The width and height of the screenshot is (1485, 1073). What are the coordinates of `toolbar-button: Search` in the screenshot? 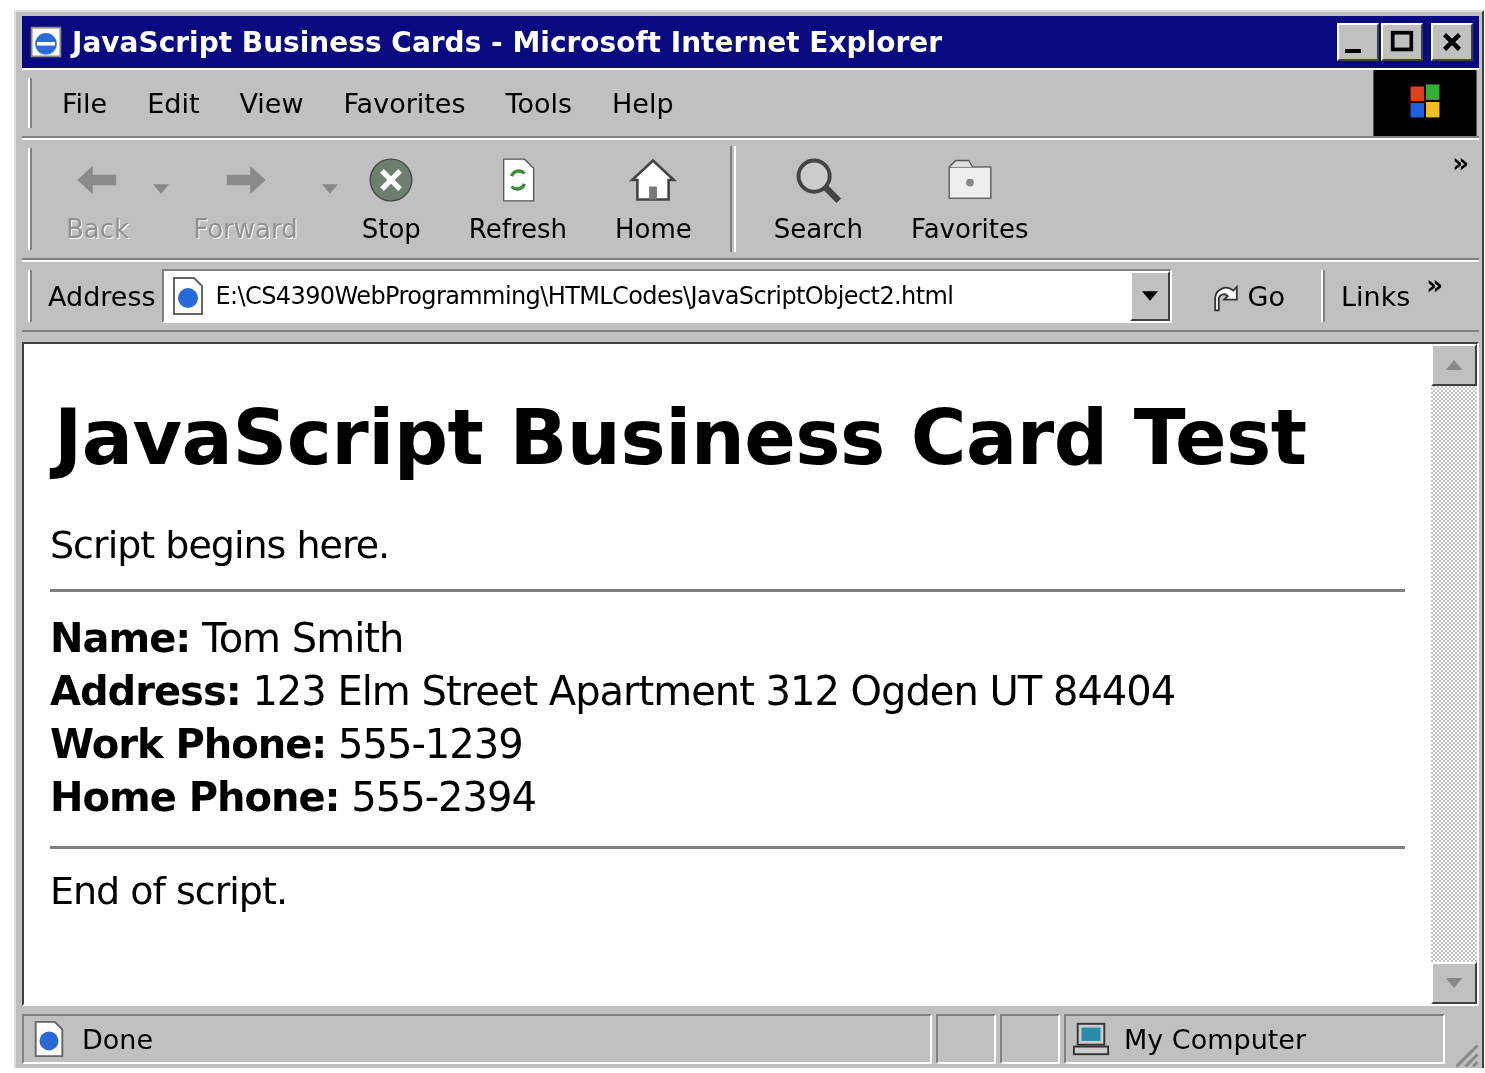 It's located at (818, 199).